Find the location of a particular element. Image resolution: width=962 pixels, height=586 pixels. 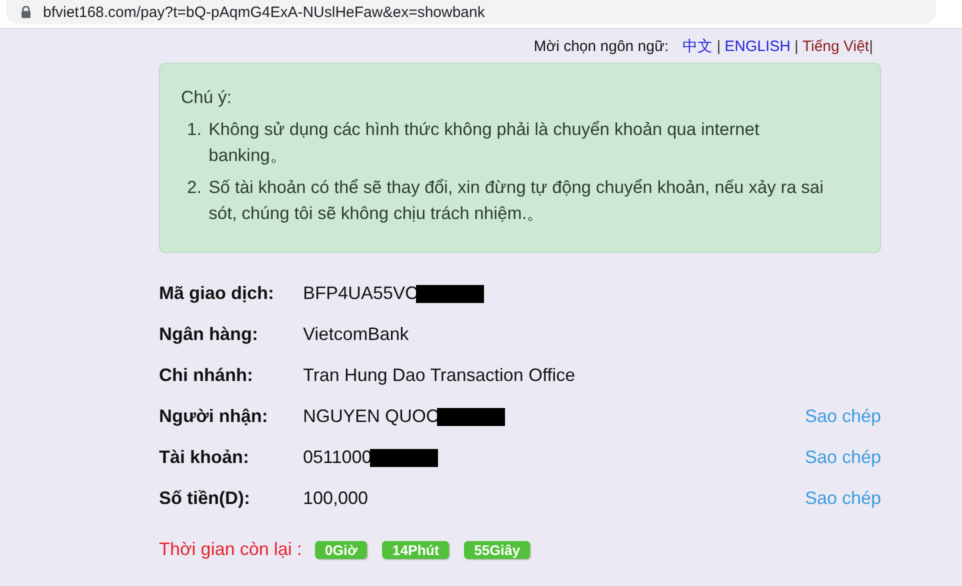

notice-title: Chú ý: is located at coordinates (207, 97).